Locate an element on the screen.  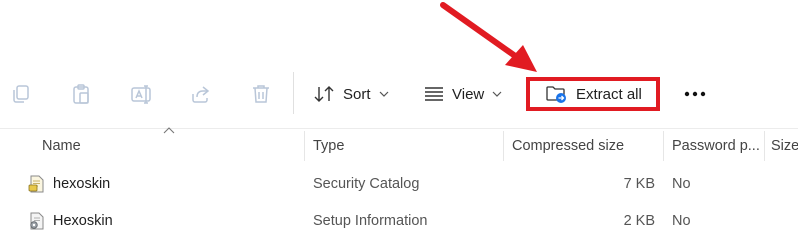
extract-all-button: Extract all is located at coordinates (593, 94).